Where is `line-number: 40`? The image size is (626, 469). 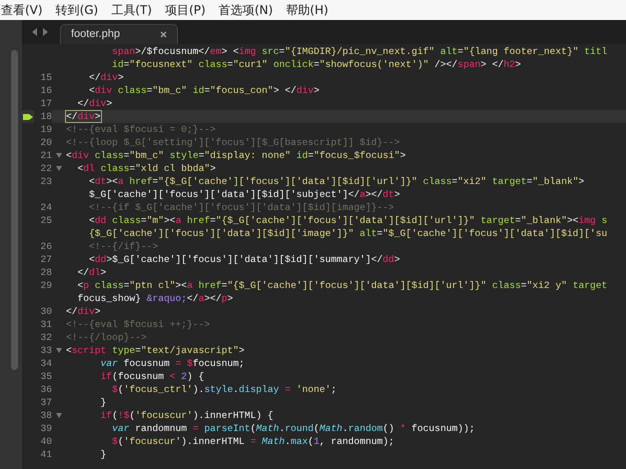
line-number: 40 is located at coordinates (46, 441).